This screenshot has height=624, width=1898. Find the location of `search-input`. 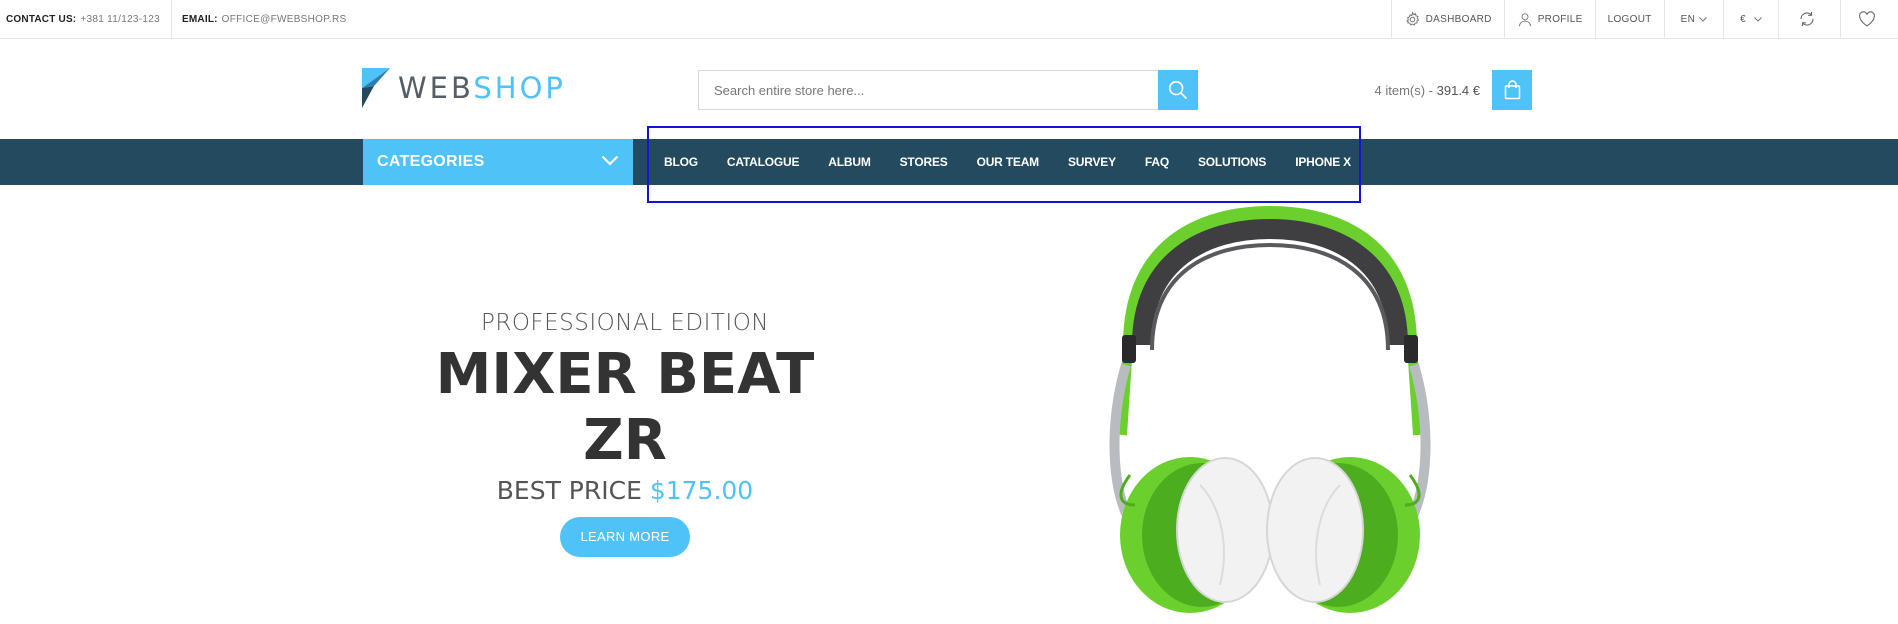

search-input is located at coordinates (928, 90).